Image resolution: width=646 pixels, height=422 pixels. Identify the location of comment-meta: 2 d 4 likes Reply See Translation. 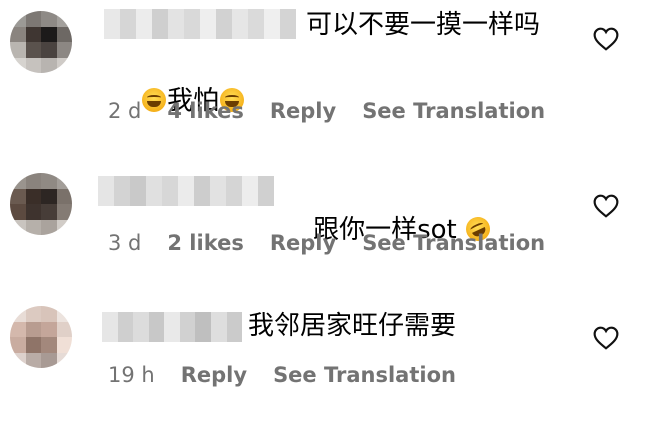
(339, 111).